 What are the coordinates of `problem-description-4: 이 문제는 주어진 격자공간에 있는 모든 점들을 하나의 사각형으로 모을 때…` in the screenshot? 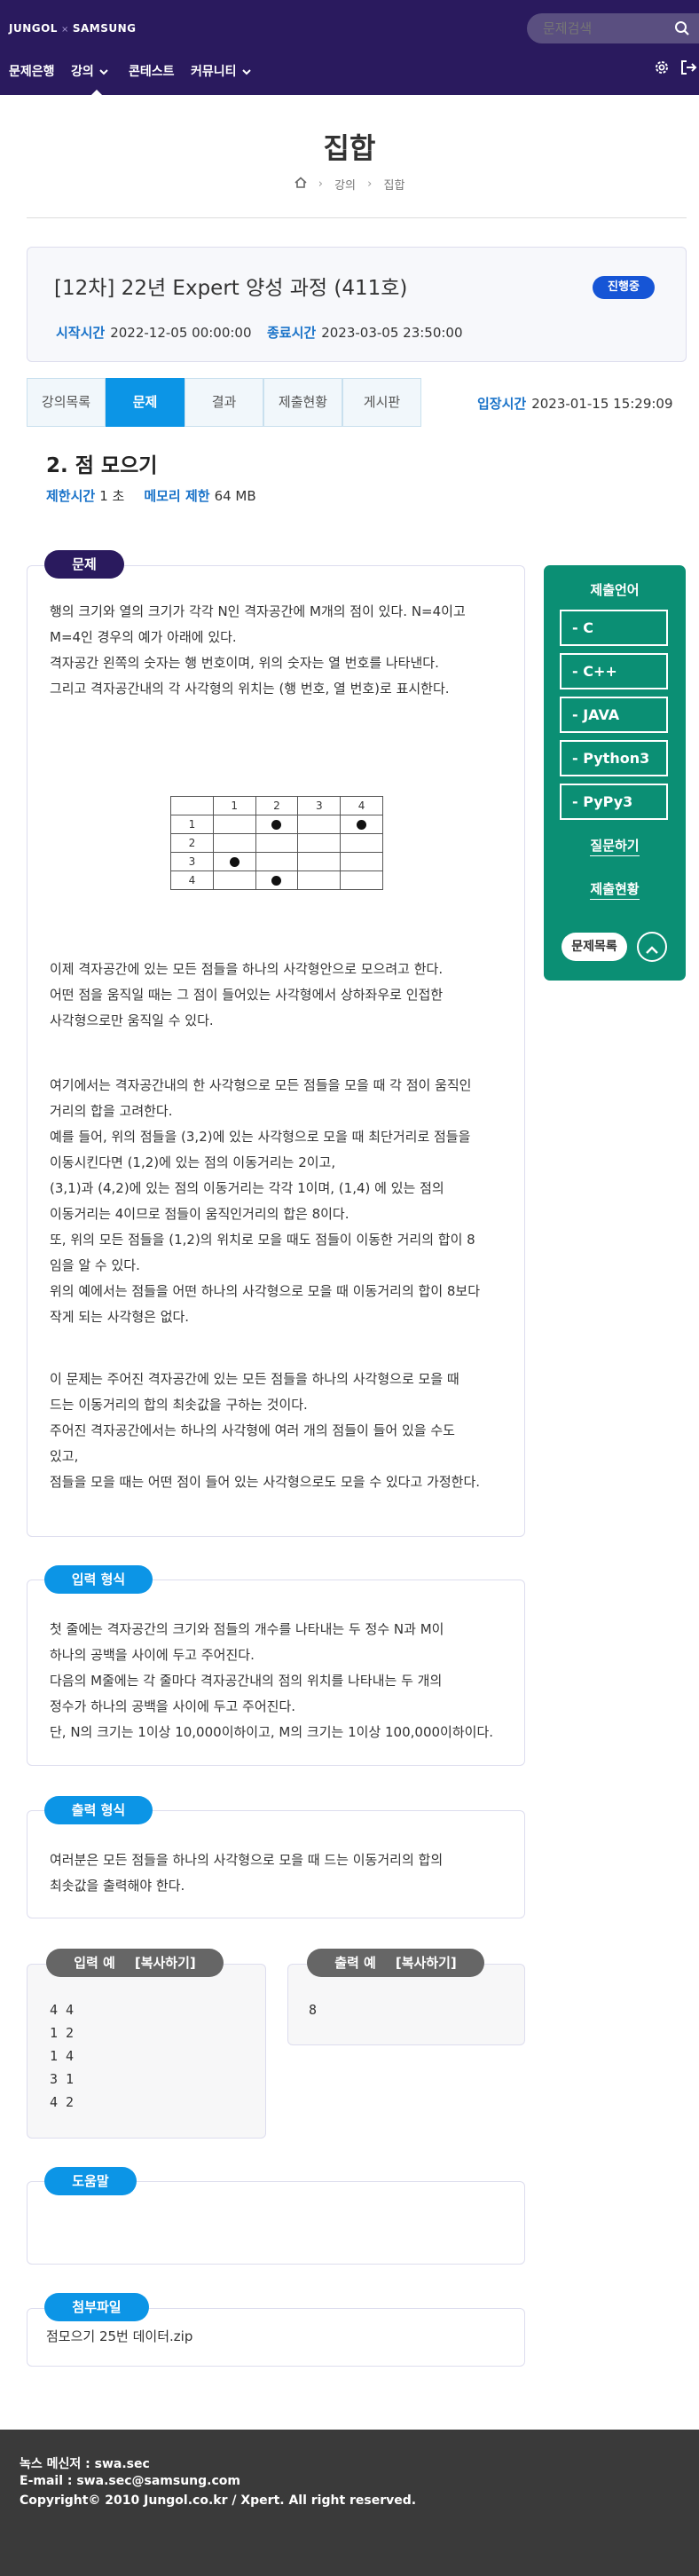 It's located at (280, 1431).